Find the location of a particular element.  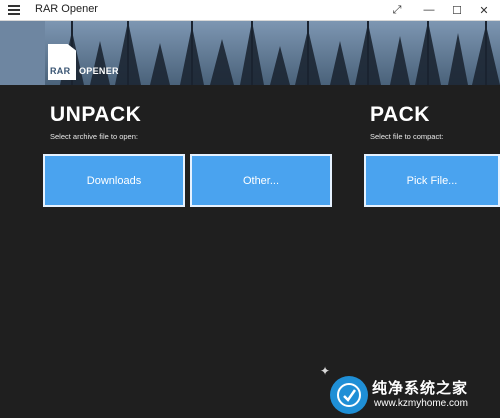

watermark: ✦ 纯净系统之家 www.kzmyhome.com is located at coordinates (410, 391).